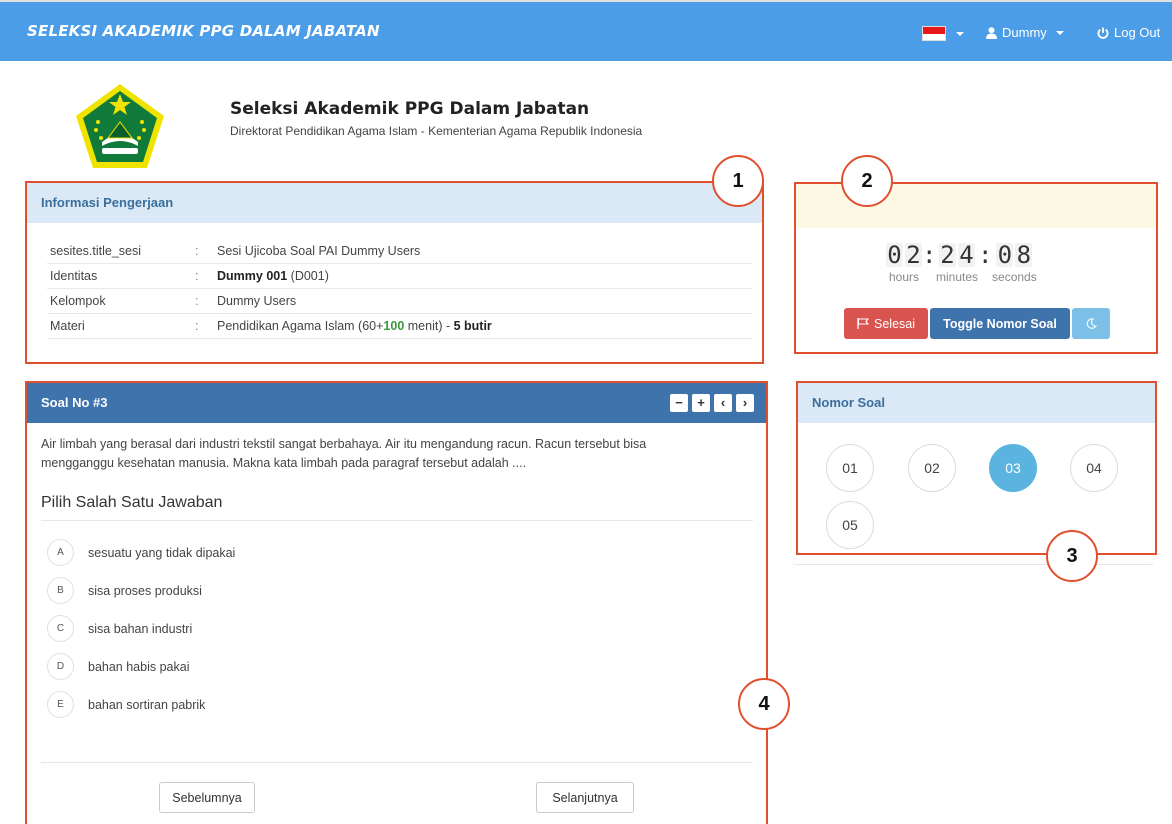  I want to click on finish-button: Selesai, so click(886, 323).